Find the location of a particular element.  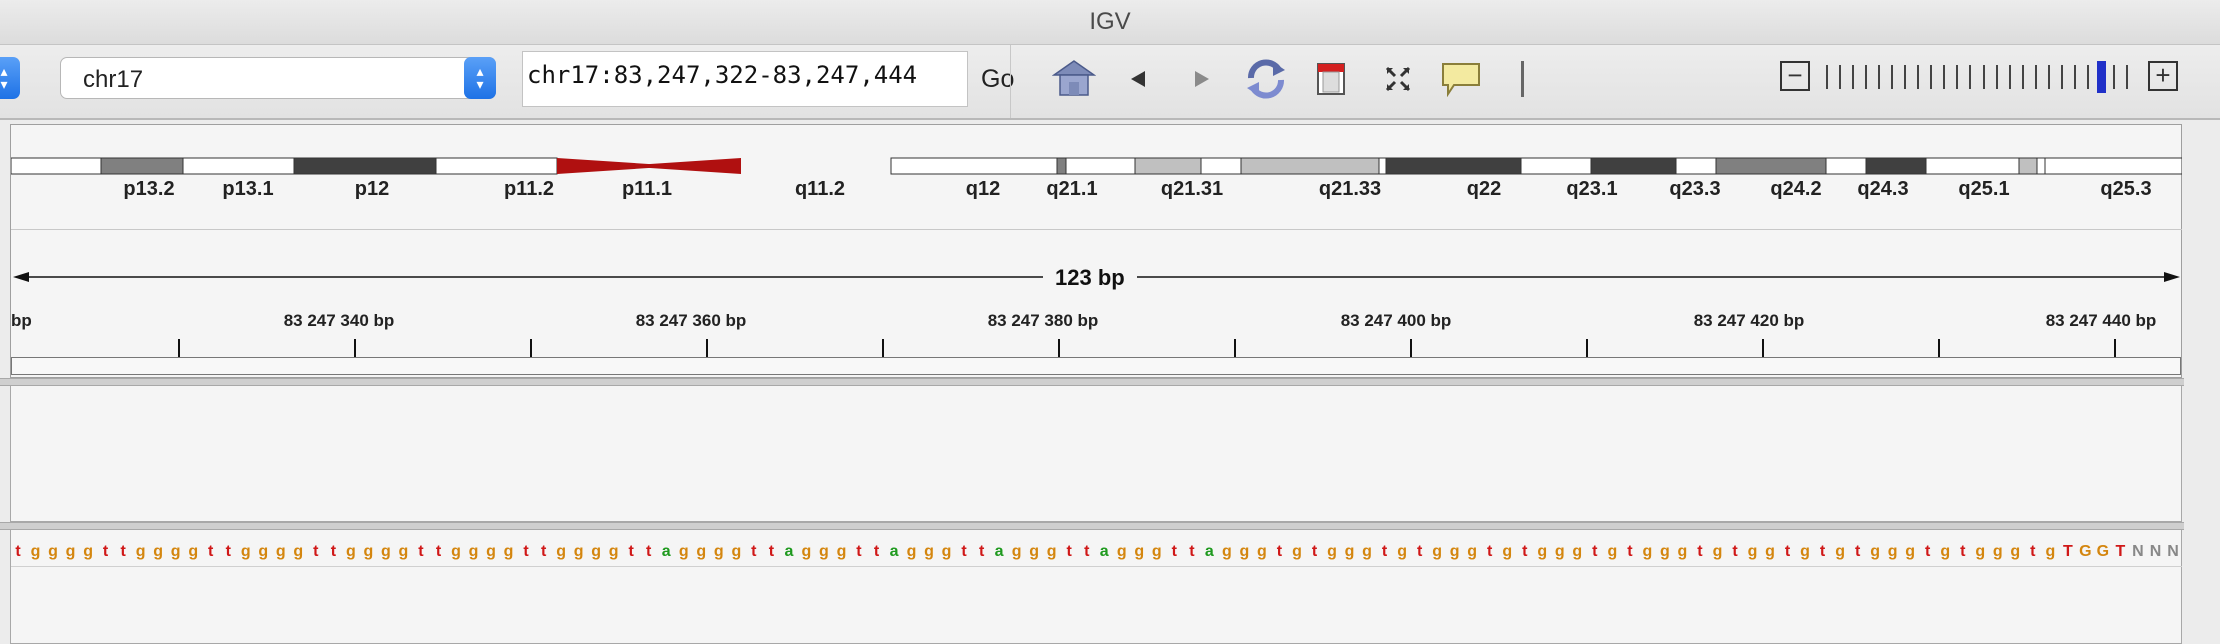

zoom-slider is located at coordinates (1977, 77).